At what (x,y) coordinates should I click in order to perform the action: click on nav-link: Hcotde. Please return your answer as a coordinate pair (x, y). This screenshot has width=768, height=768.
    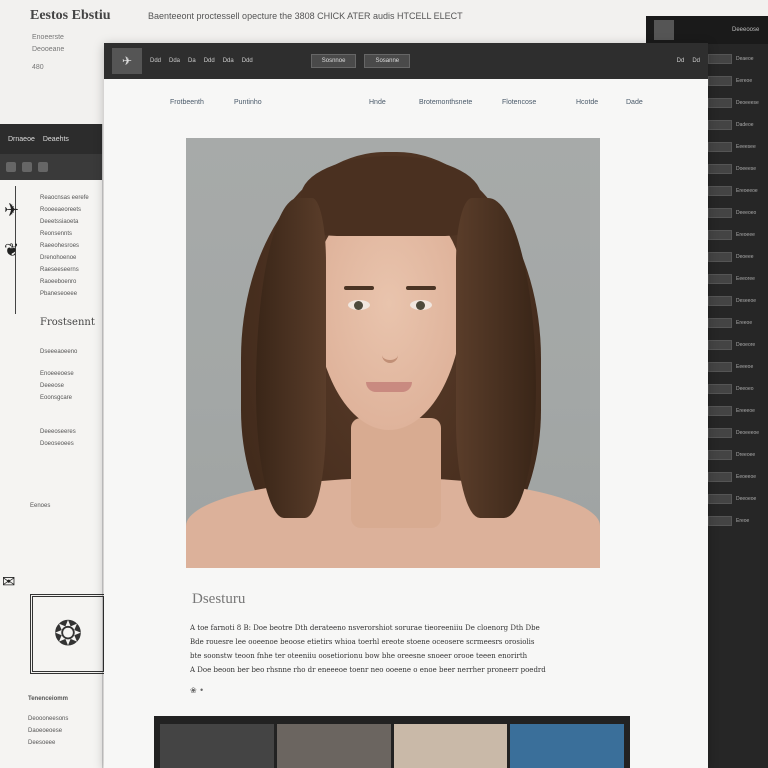
    Looking at the image, I should click on (587, 102).